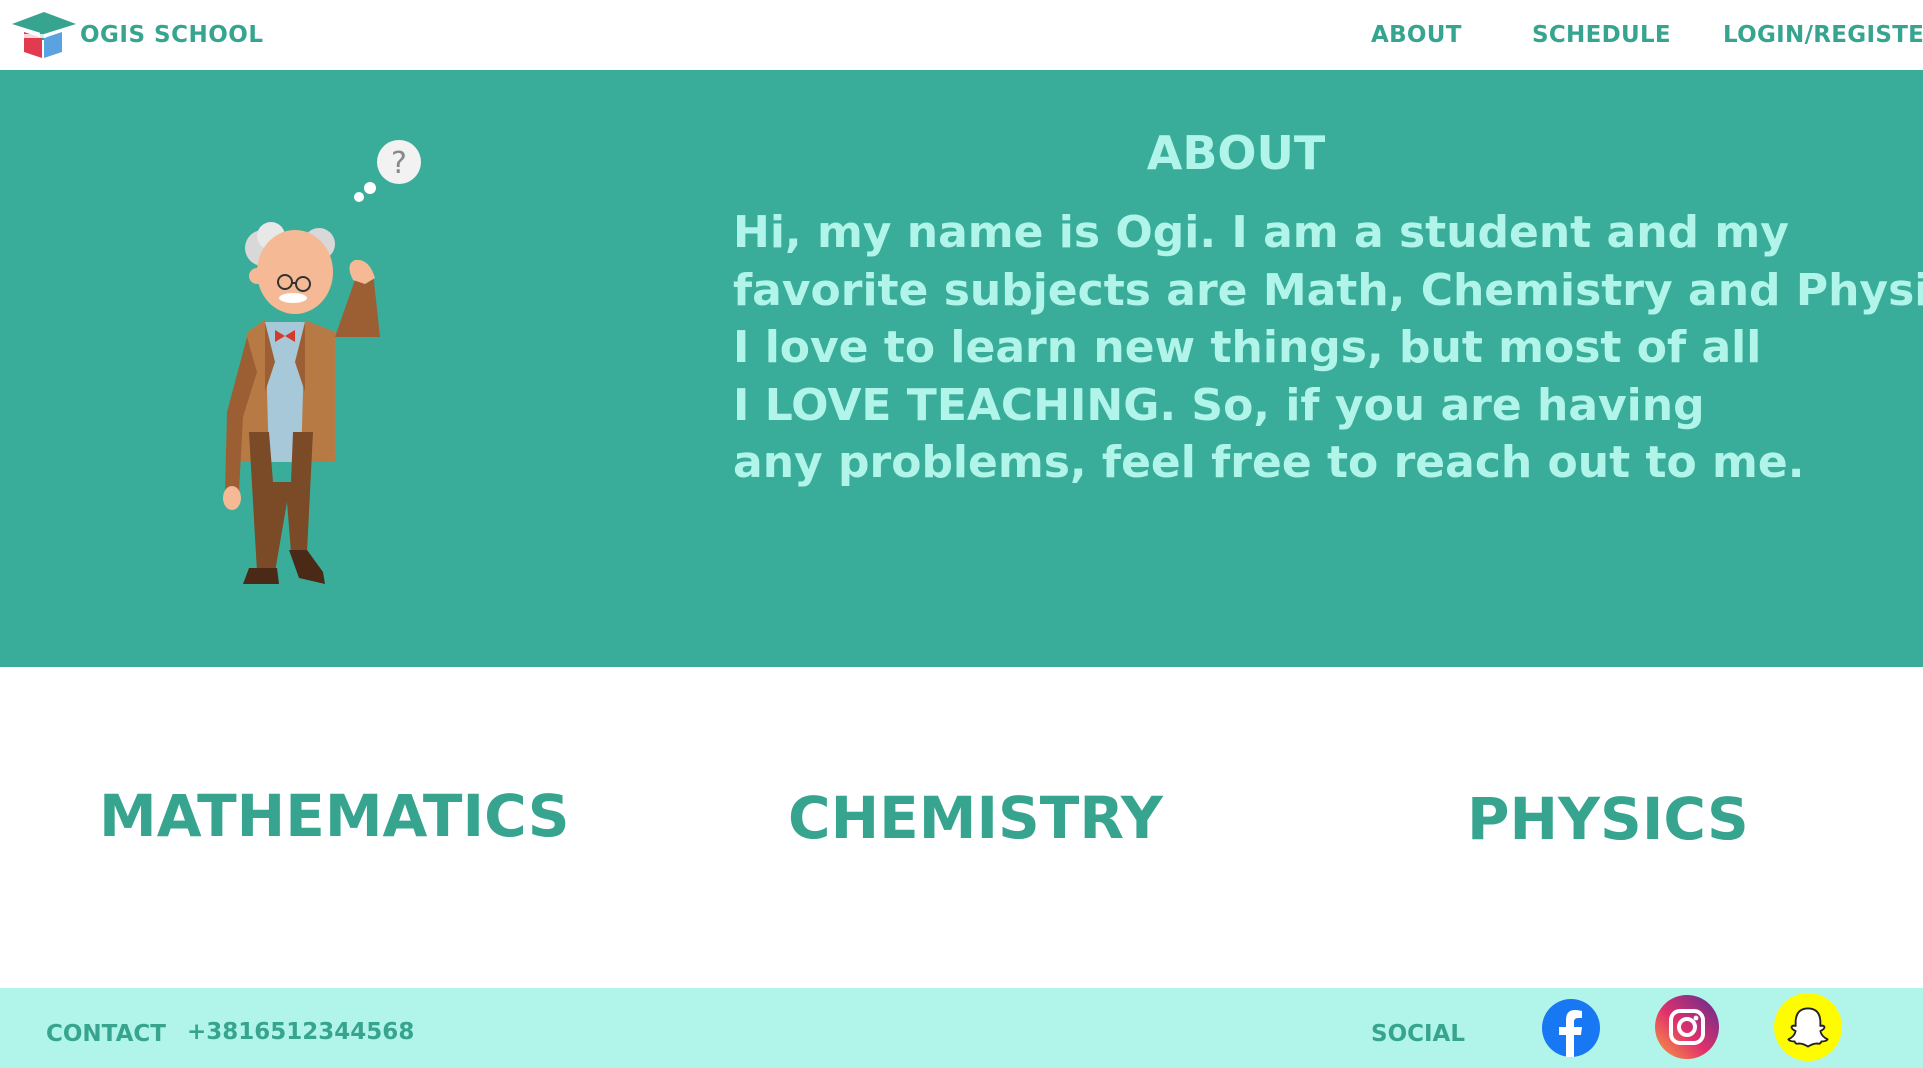 Image resolution: width=1923 pixels, height=1068 pixels. What do you see at coordinates (300, 1032) in the screenshot?
I see `contact-phone: +3816512344568` at bounding box center [300, 1032].